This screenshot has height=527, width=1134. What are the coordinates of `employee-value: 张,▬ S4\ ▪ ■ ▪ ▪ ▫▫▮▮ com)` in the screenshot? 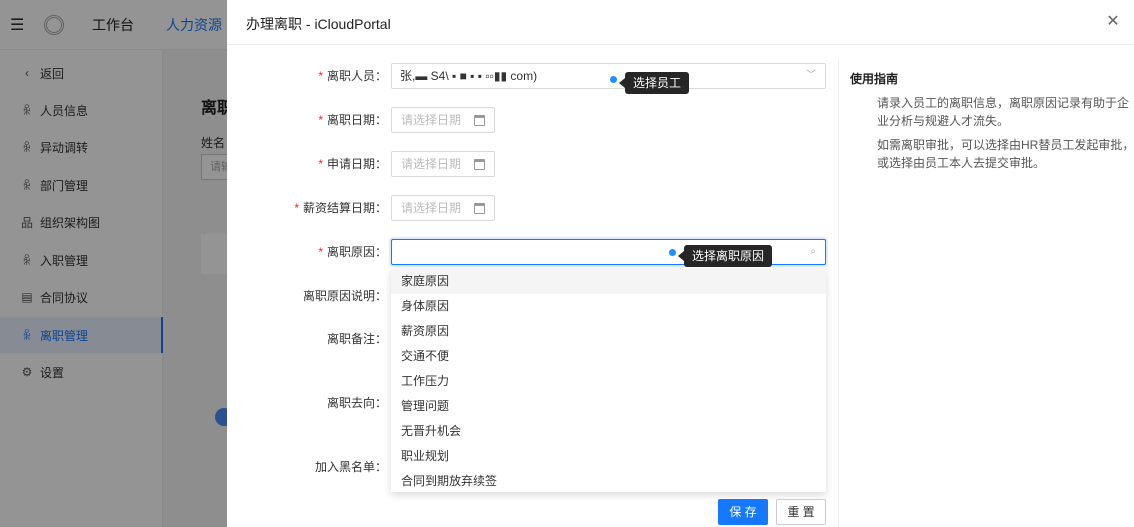 It's located at (469, 76).